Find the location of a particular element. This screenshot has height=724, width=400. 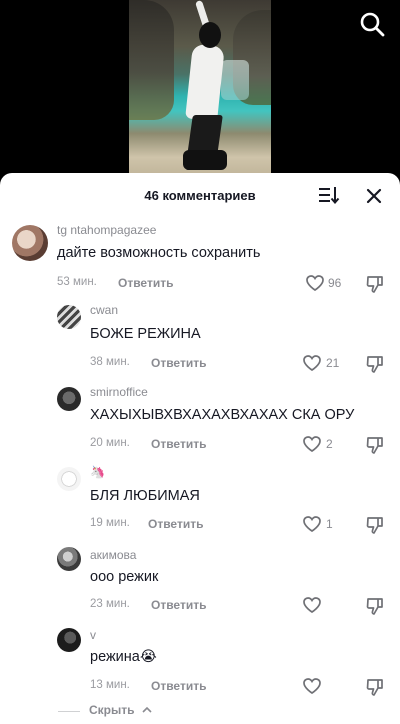

hide-replies-label: Скрыть is located at coordinates (112, 710).